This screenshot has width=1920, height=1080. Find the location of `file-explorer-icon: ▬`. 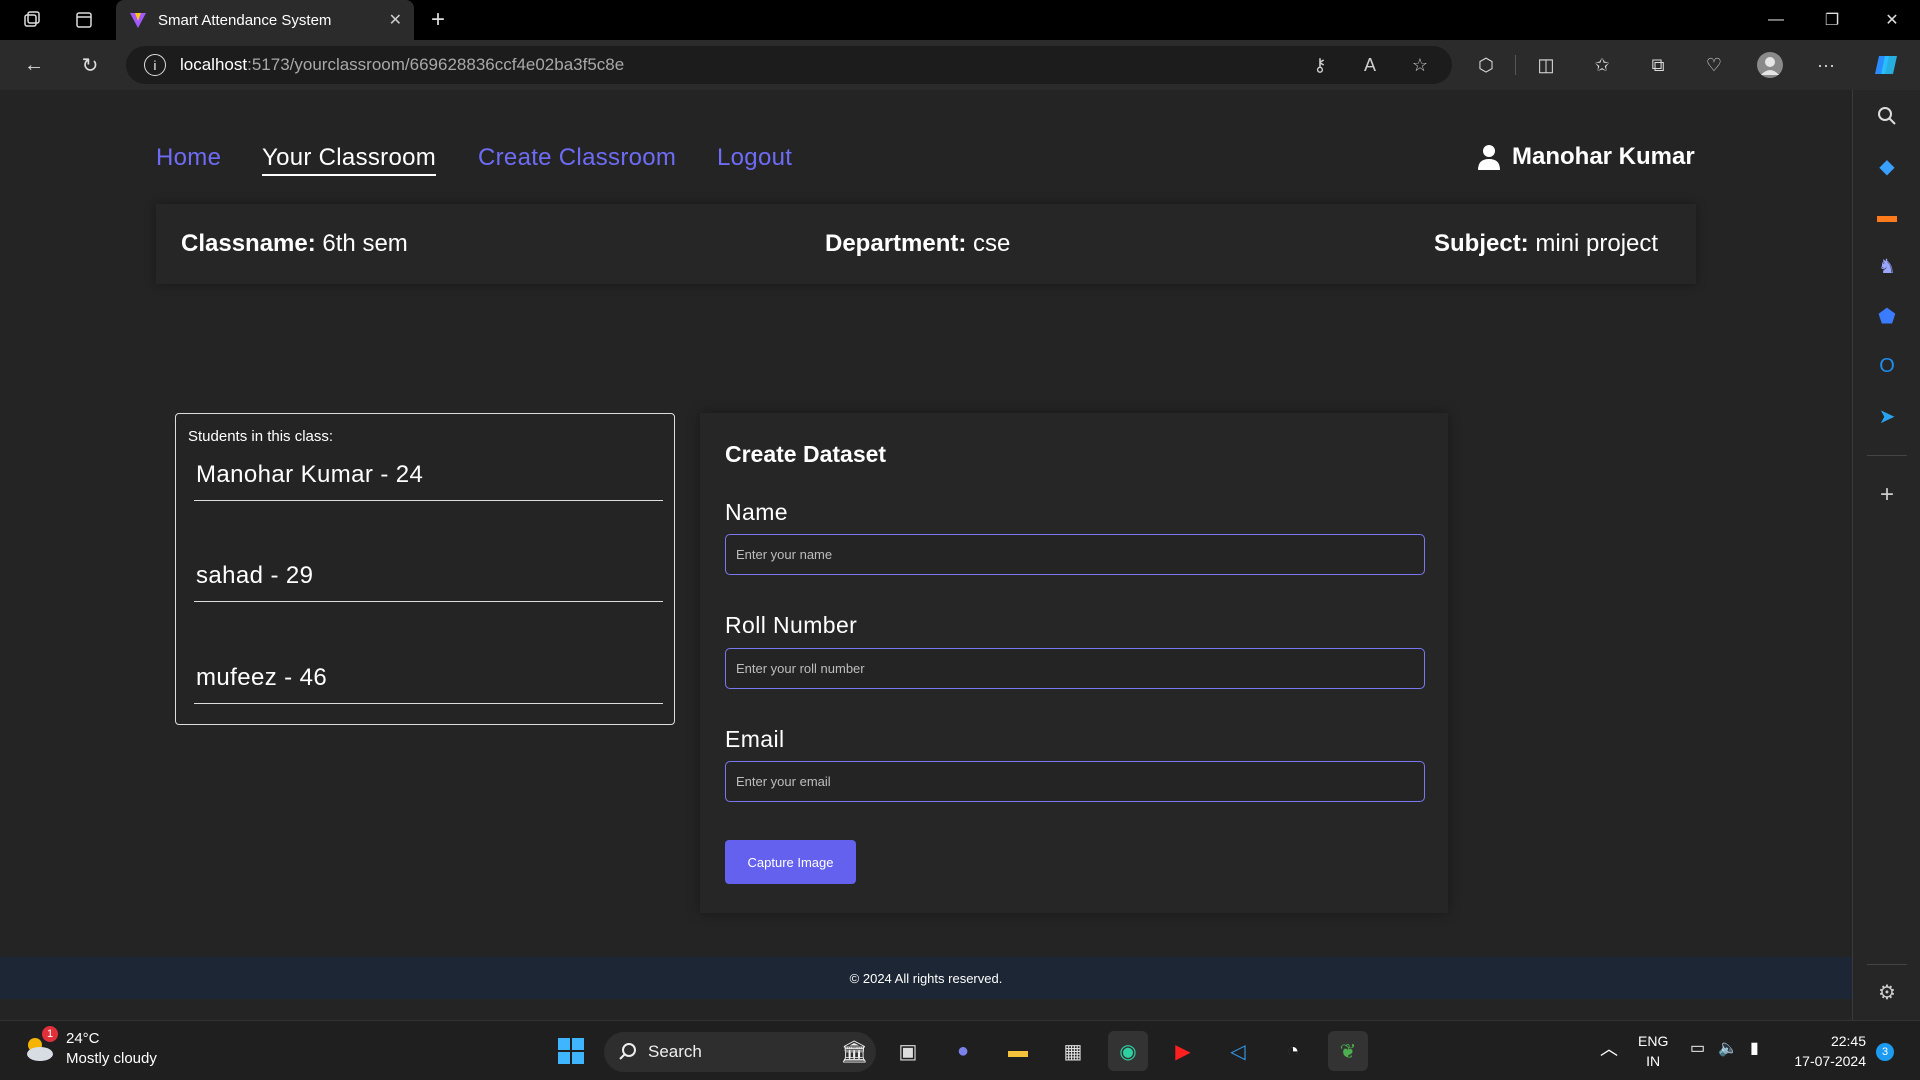

file-explorer-icon: ▬ is located at coordinates (1018, 1051).